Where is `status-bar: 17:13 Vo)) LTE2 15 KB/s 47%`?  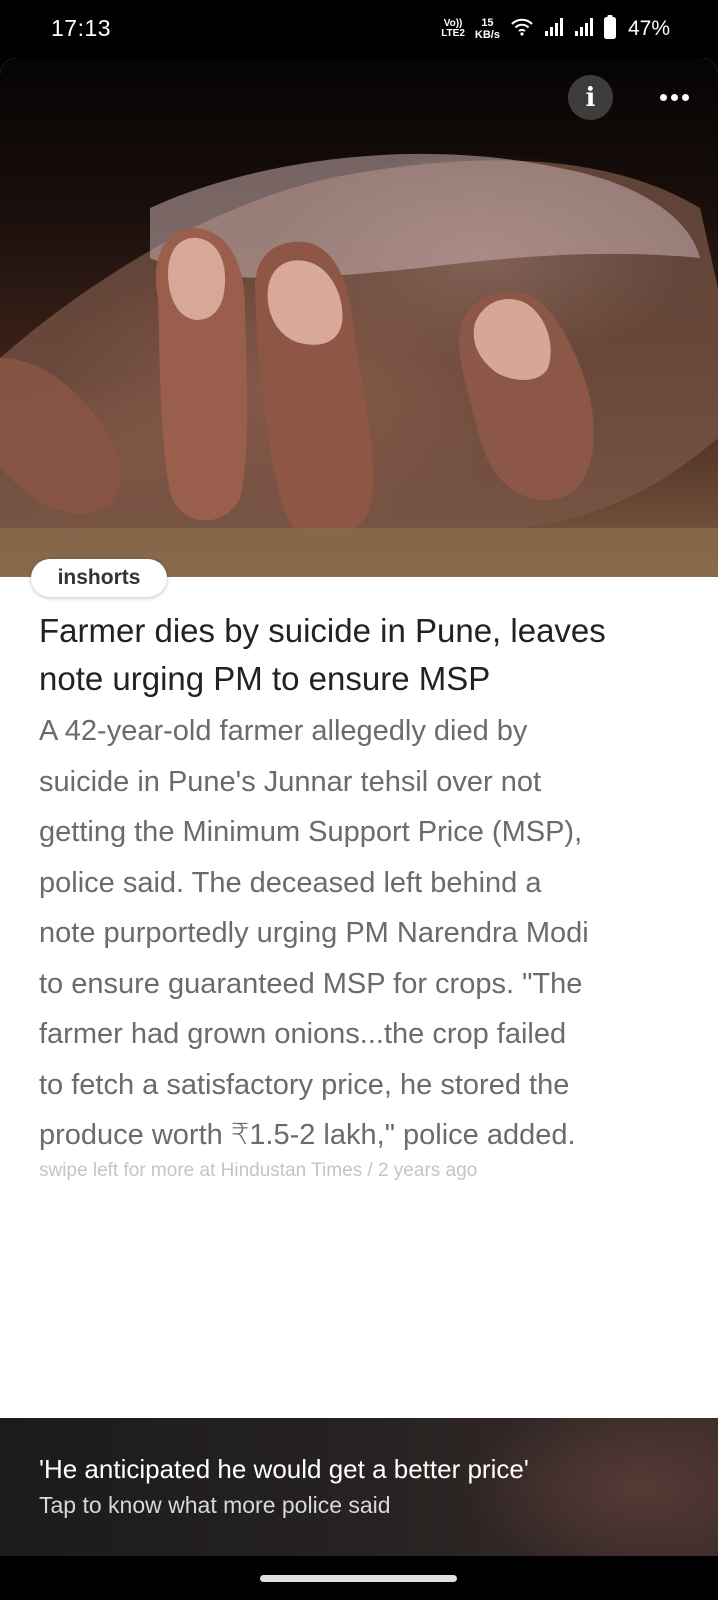
status-bar: 17:13 Vo)) LTE2 15 KB/s 47% is located at coordinates (359, 29).